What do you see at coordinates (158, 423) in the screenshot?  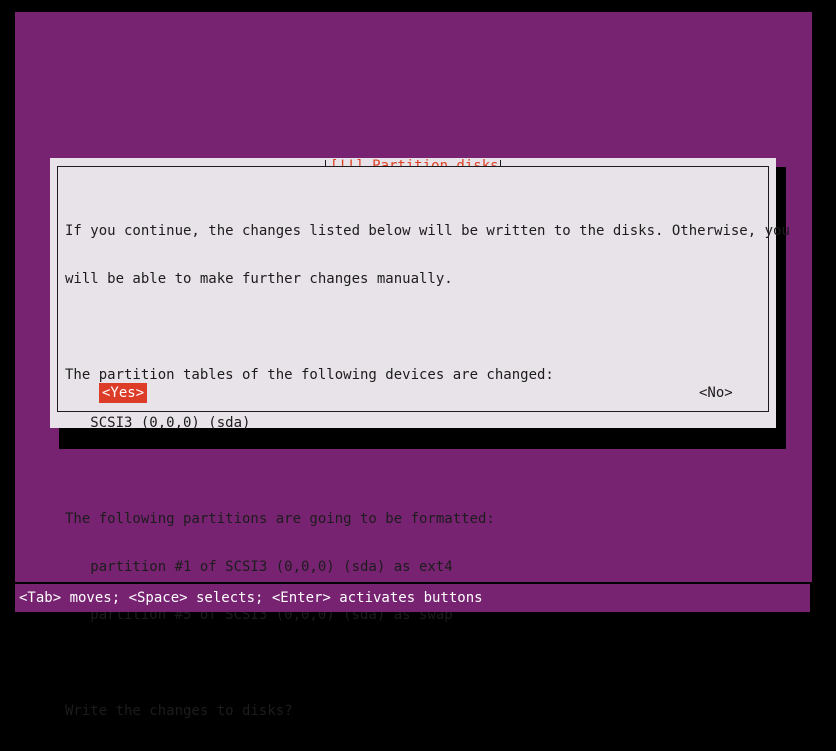 I see `partition-tables-item-1: SCSI3 (0,0,0) (sda)` at bounding box center [158, 423].